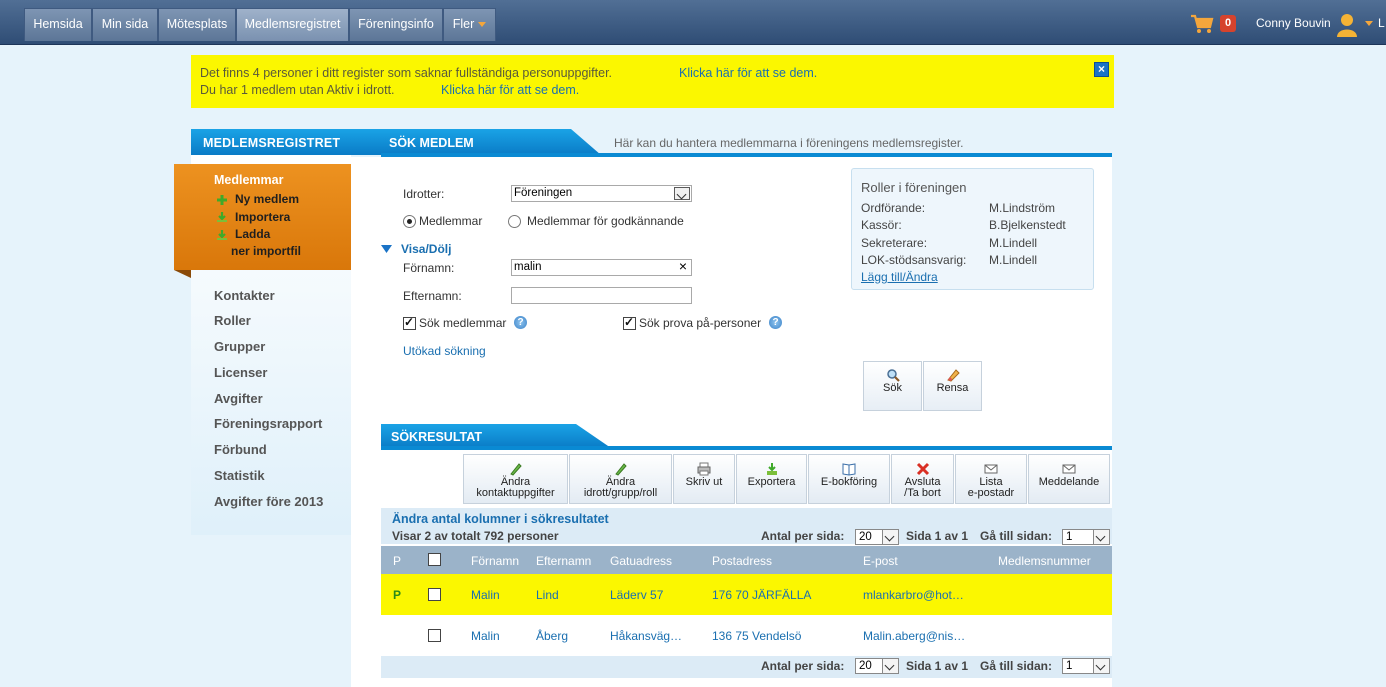 The width and height of the screenshot is (1386, 687). What do you see at coordinates (248, 180) in the screenshot?
I see `sidebar-section-title: Medlemmar` at bounding box center [248, 180].